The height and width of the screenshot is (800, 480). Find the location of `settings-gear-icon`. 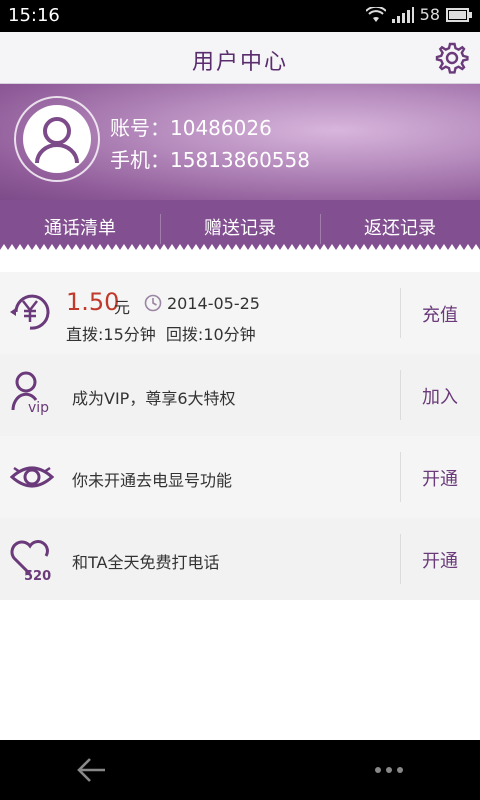

settings-gear-icon is located at coordinates (452, 58).